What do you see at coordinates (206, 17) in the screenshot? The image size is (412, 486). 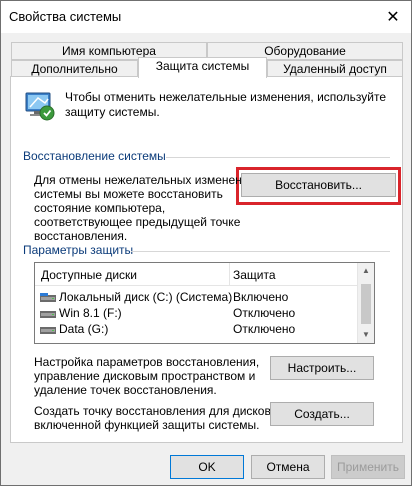 I see `title-bar: Свойства системы ✕` at bounding box center [206, 17].